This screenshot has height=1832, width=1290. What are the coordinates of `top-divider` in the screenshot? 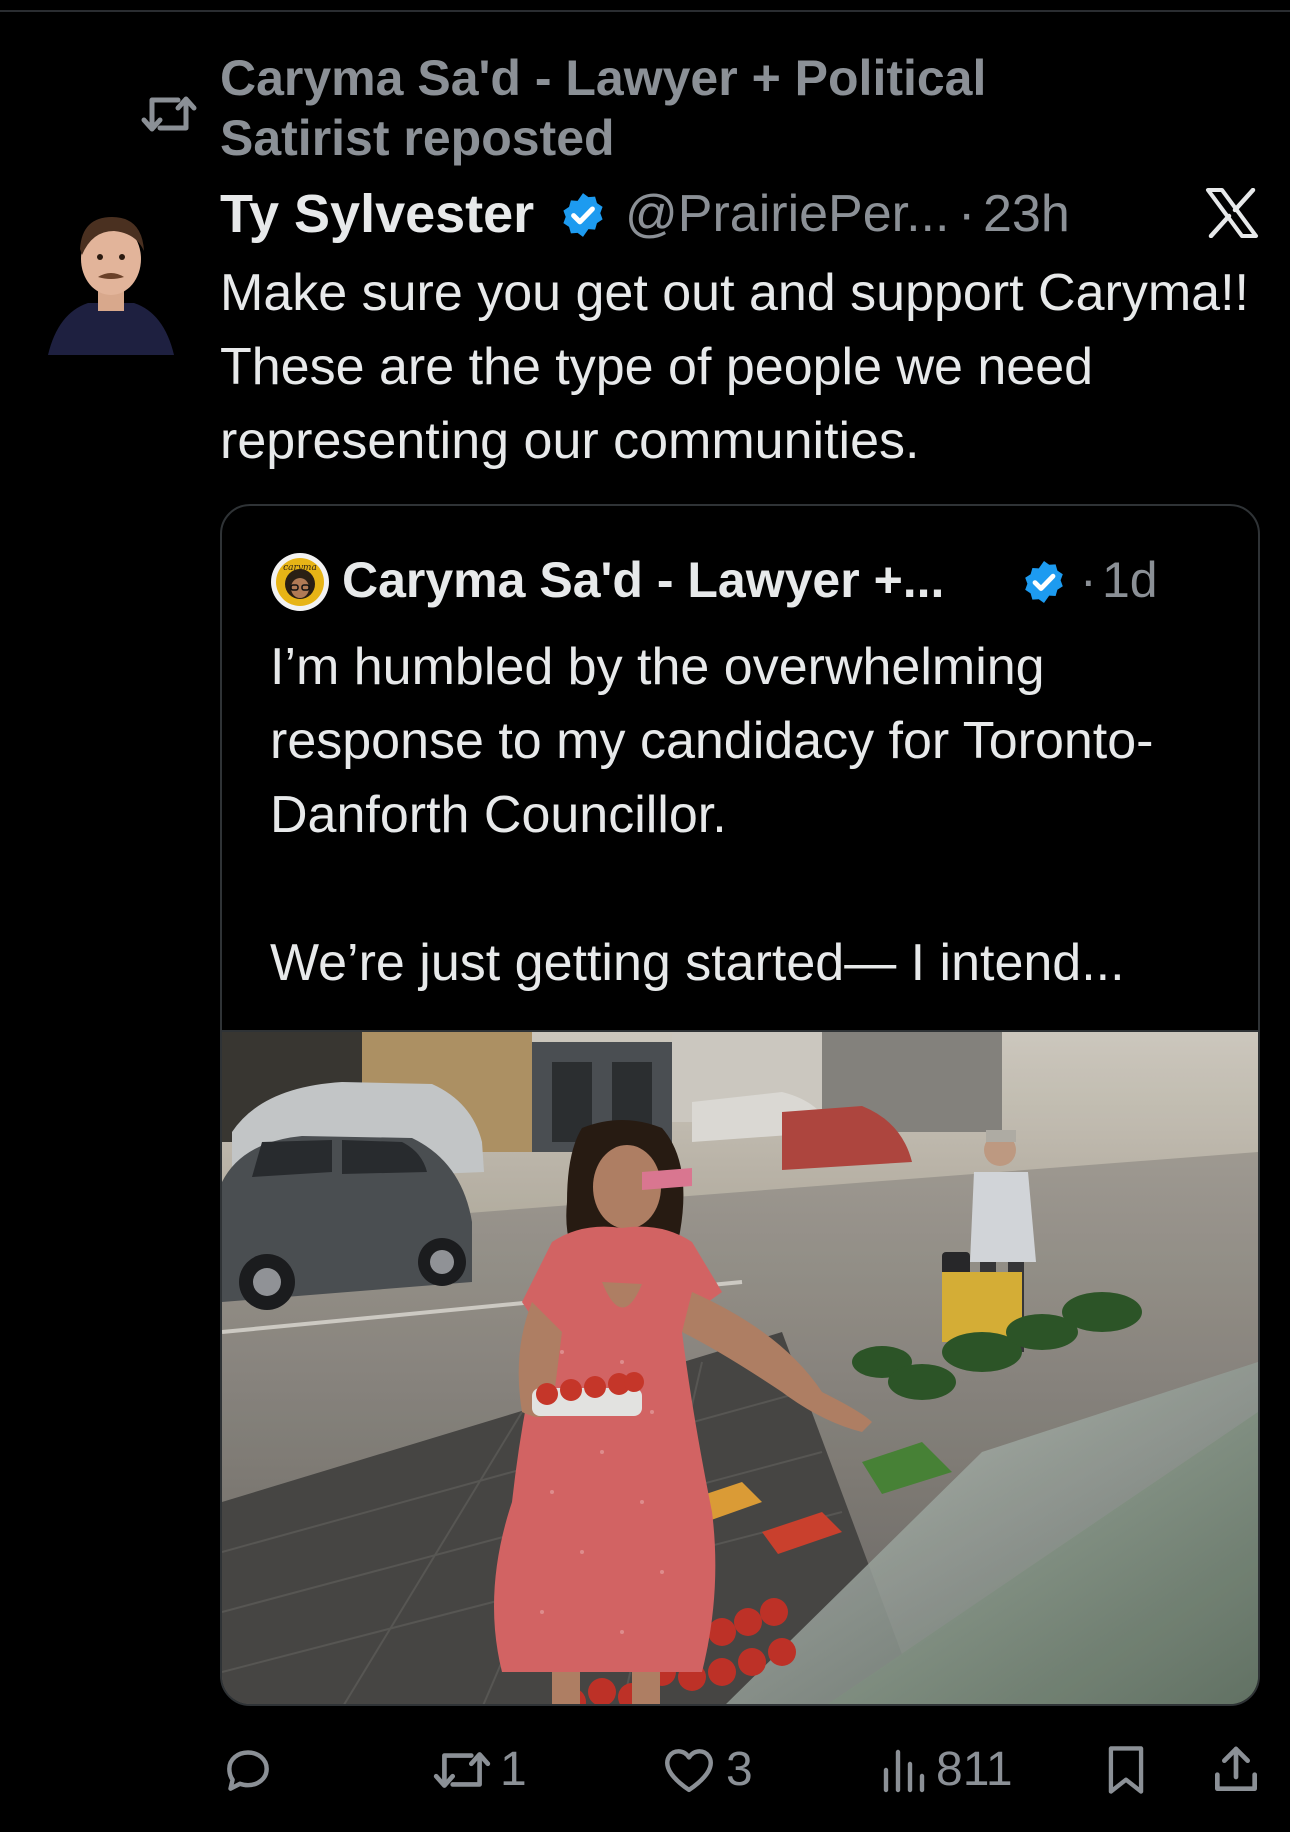 It's located at (645, 11).